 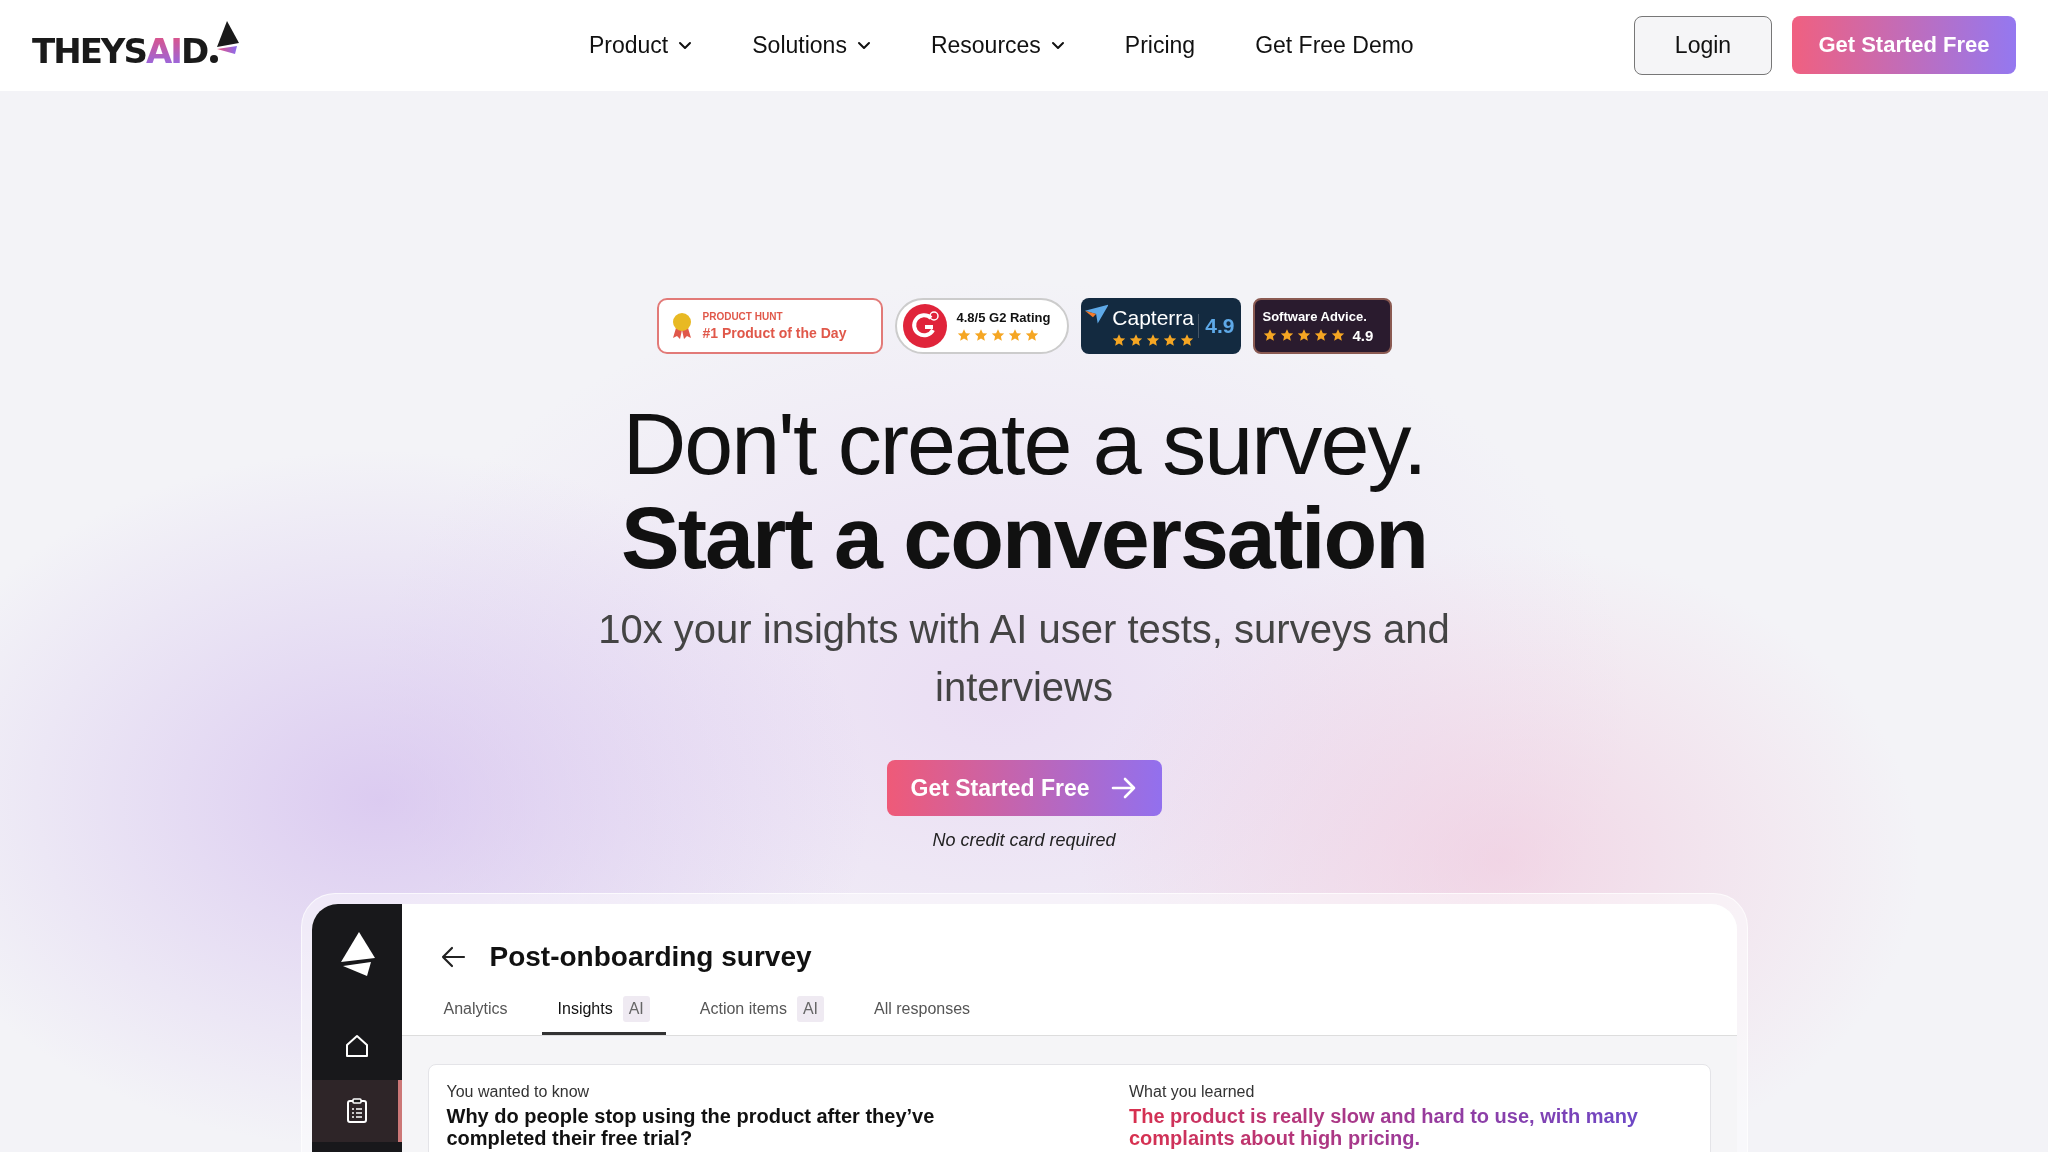 I want to click on tab: Action items AI, so click(x=762, y=1015).